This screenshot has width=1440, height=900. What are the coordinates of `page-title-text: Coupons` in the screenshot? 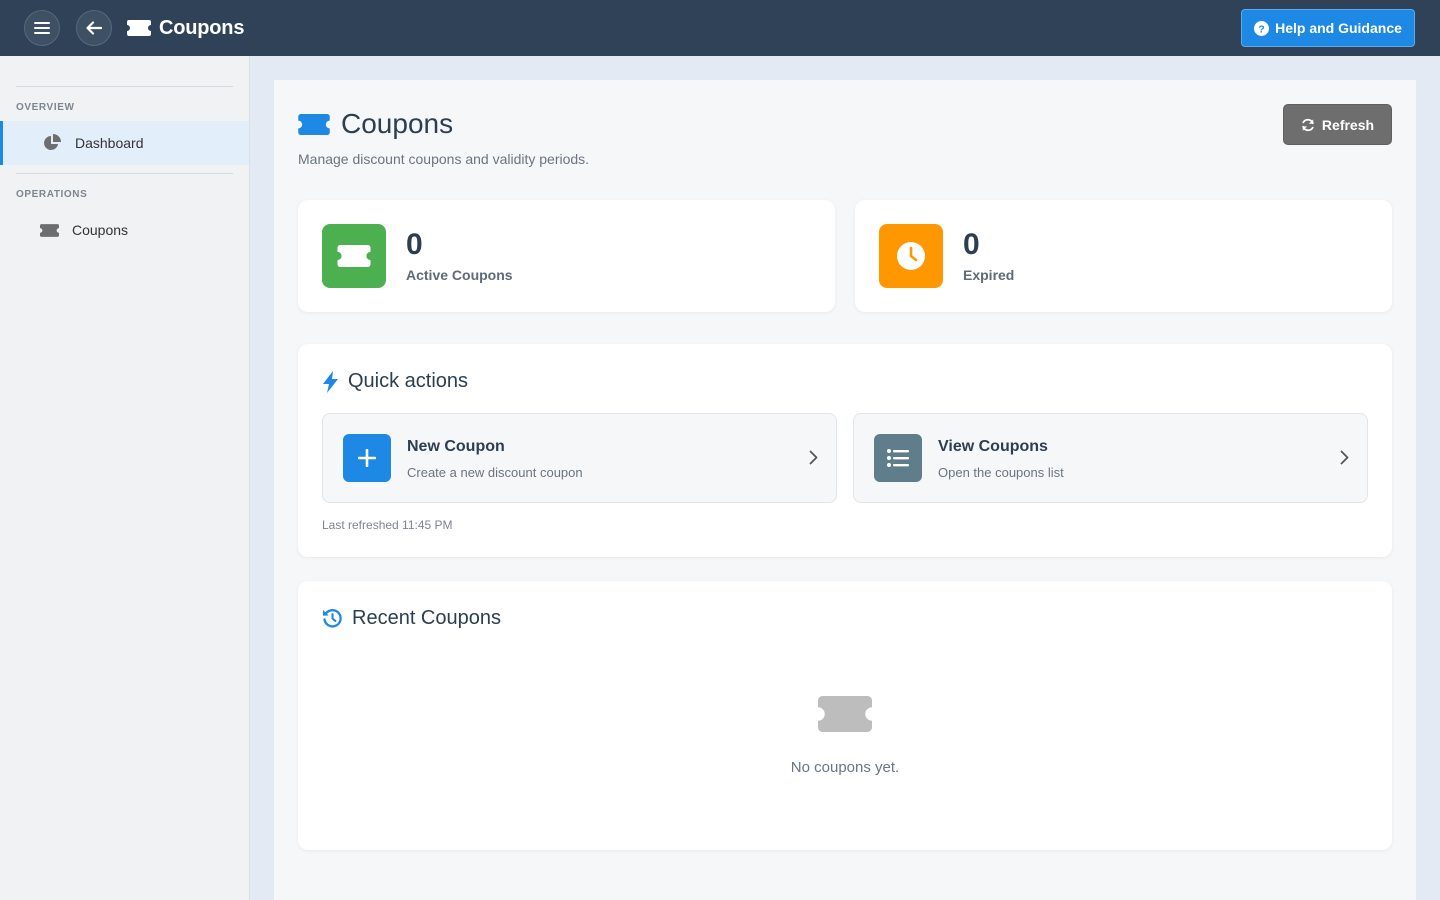 It's located at (397, 123).